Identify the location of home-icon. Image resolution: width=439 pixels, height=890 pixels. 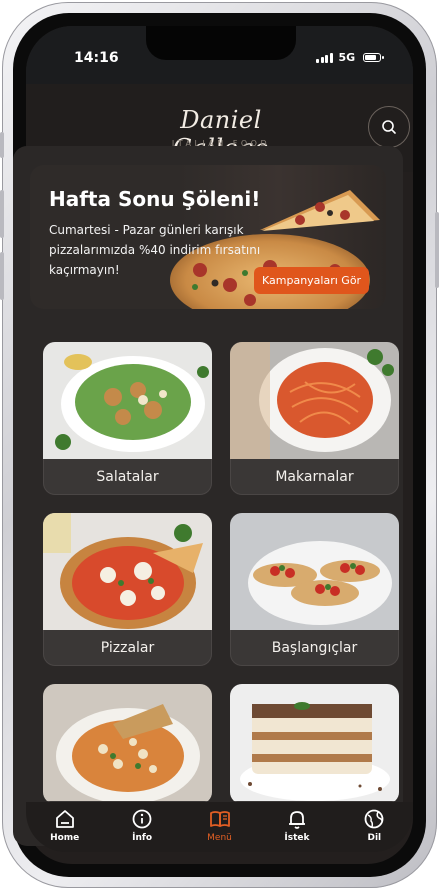
(64, 819).